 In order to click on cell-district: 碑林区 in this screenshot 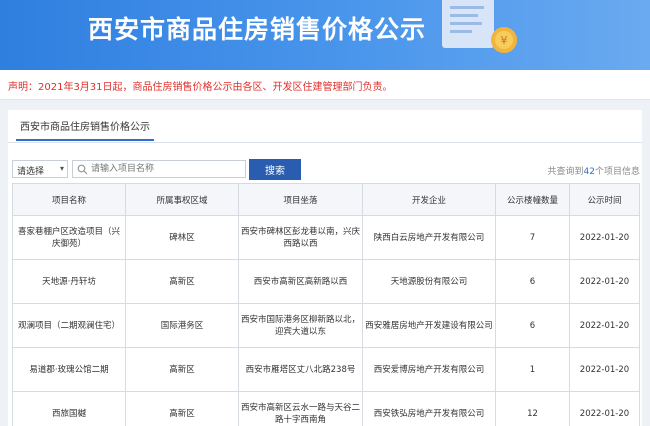, I will do `click(182, 237)`.